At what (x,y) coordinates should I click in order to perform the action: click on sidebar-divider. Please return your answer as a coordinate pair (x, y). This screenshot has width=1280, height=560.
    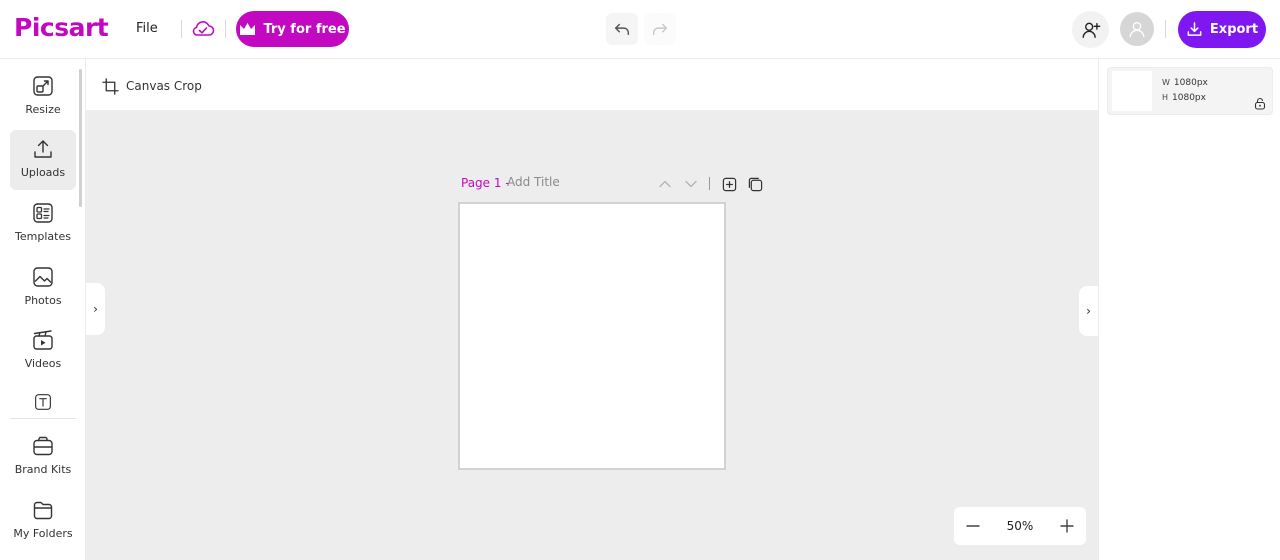
    Looking at the image, I should click on (43, 418).